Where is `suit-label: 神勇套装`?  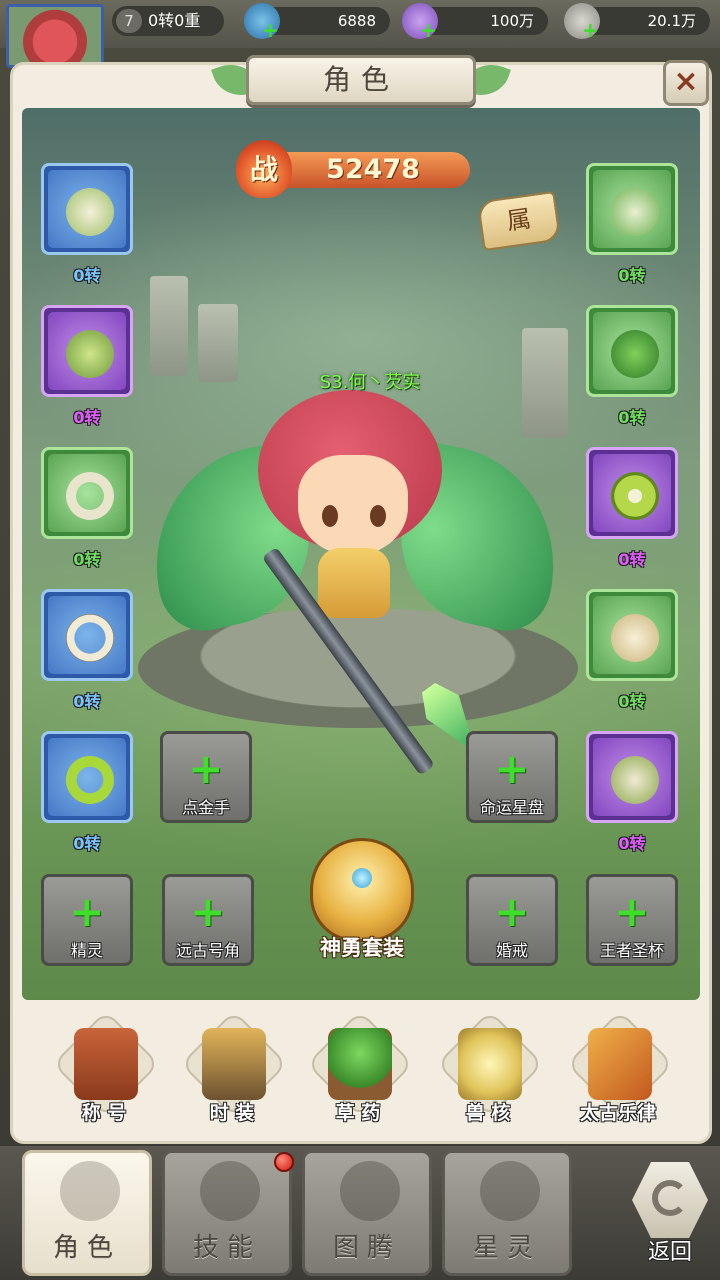 suit-label: 神勇套装 is located at coordinates (362, 948).